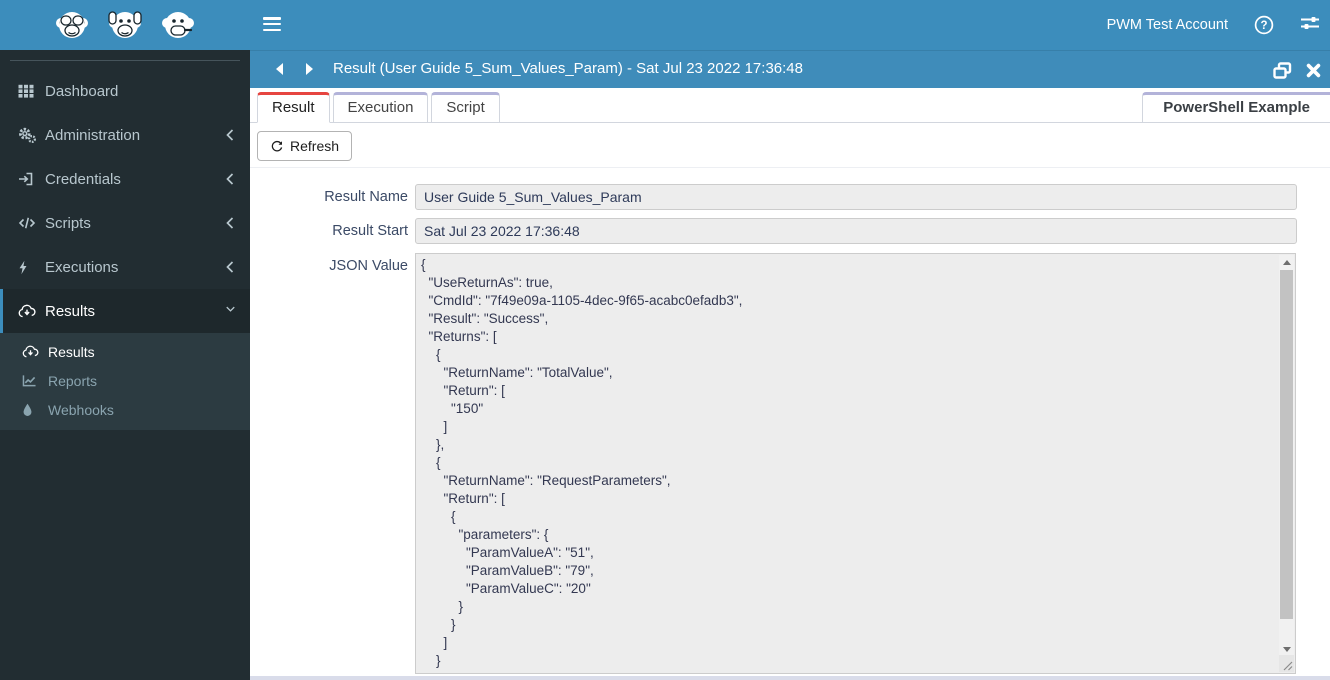 This screenshot has height=680, width=1330. I want to click on result-name-input, so click(856, 197).